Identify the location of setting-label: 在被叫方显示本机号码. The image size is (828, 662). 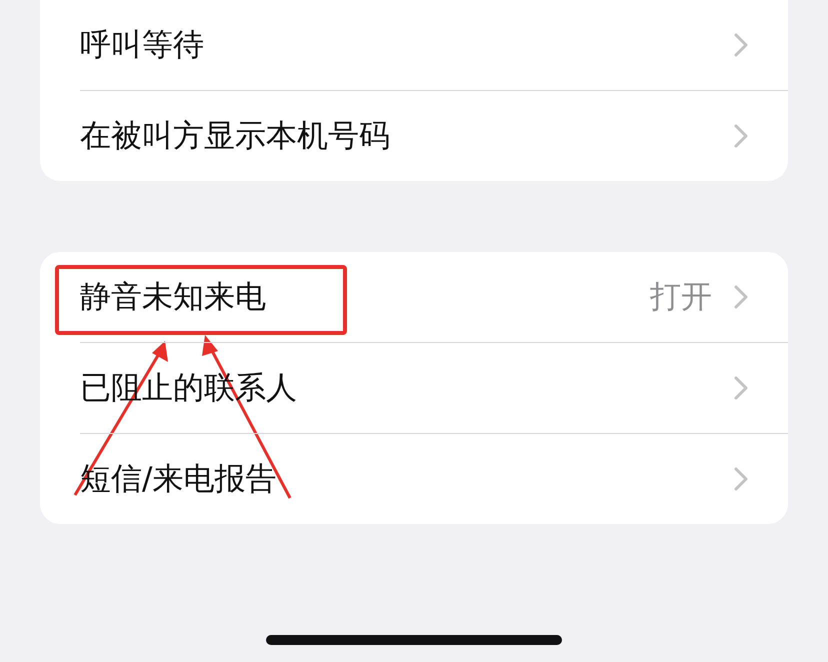
(407, 136).